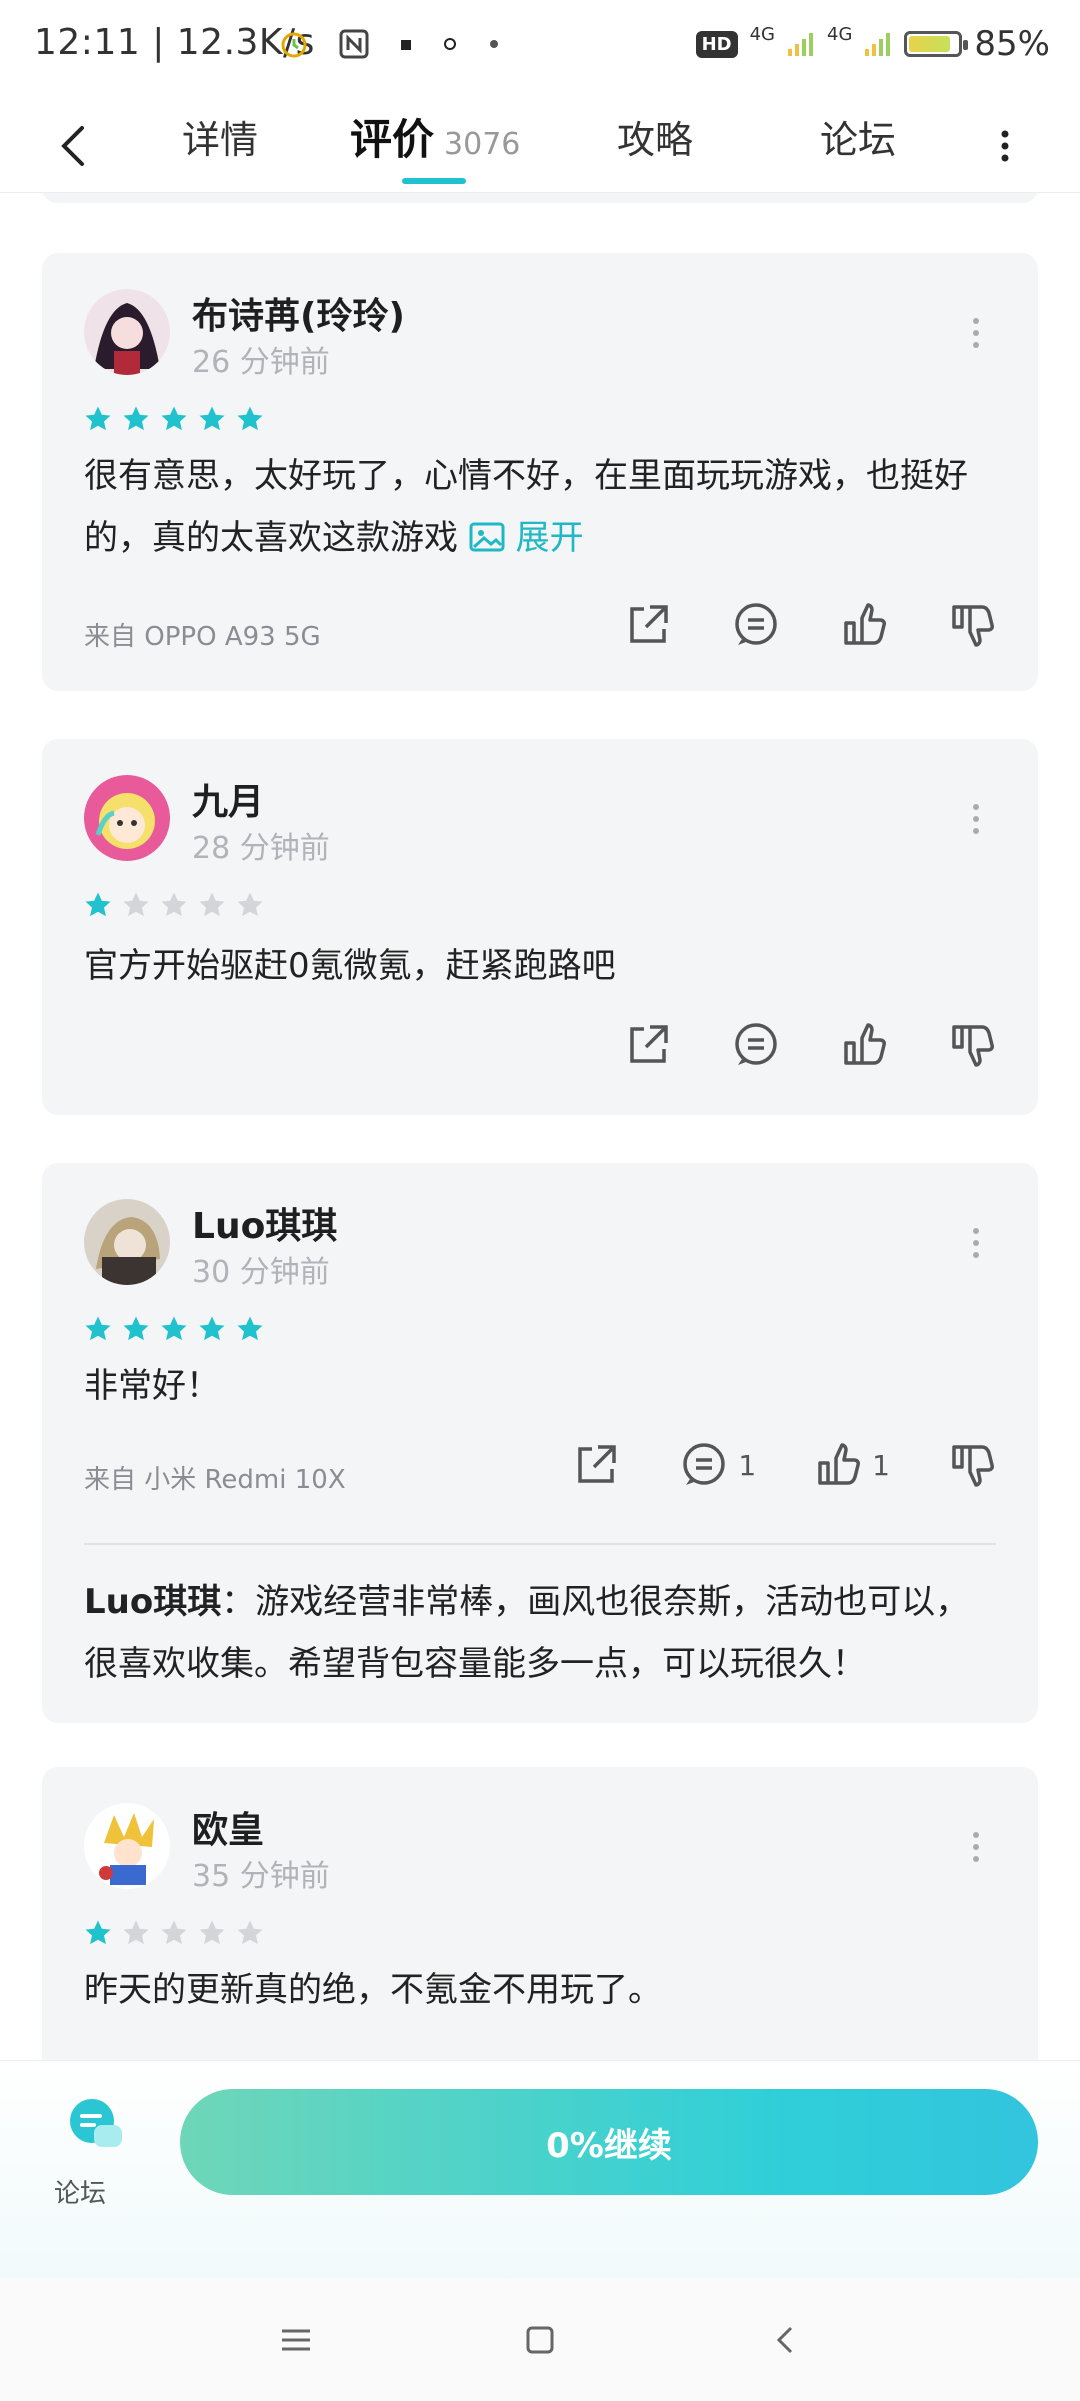 Image resolution: width=1080 pixels, height=2401 pixels. I want to click on review-time: 28 分钟前, so click(261, 848).